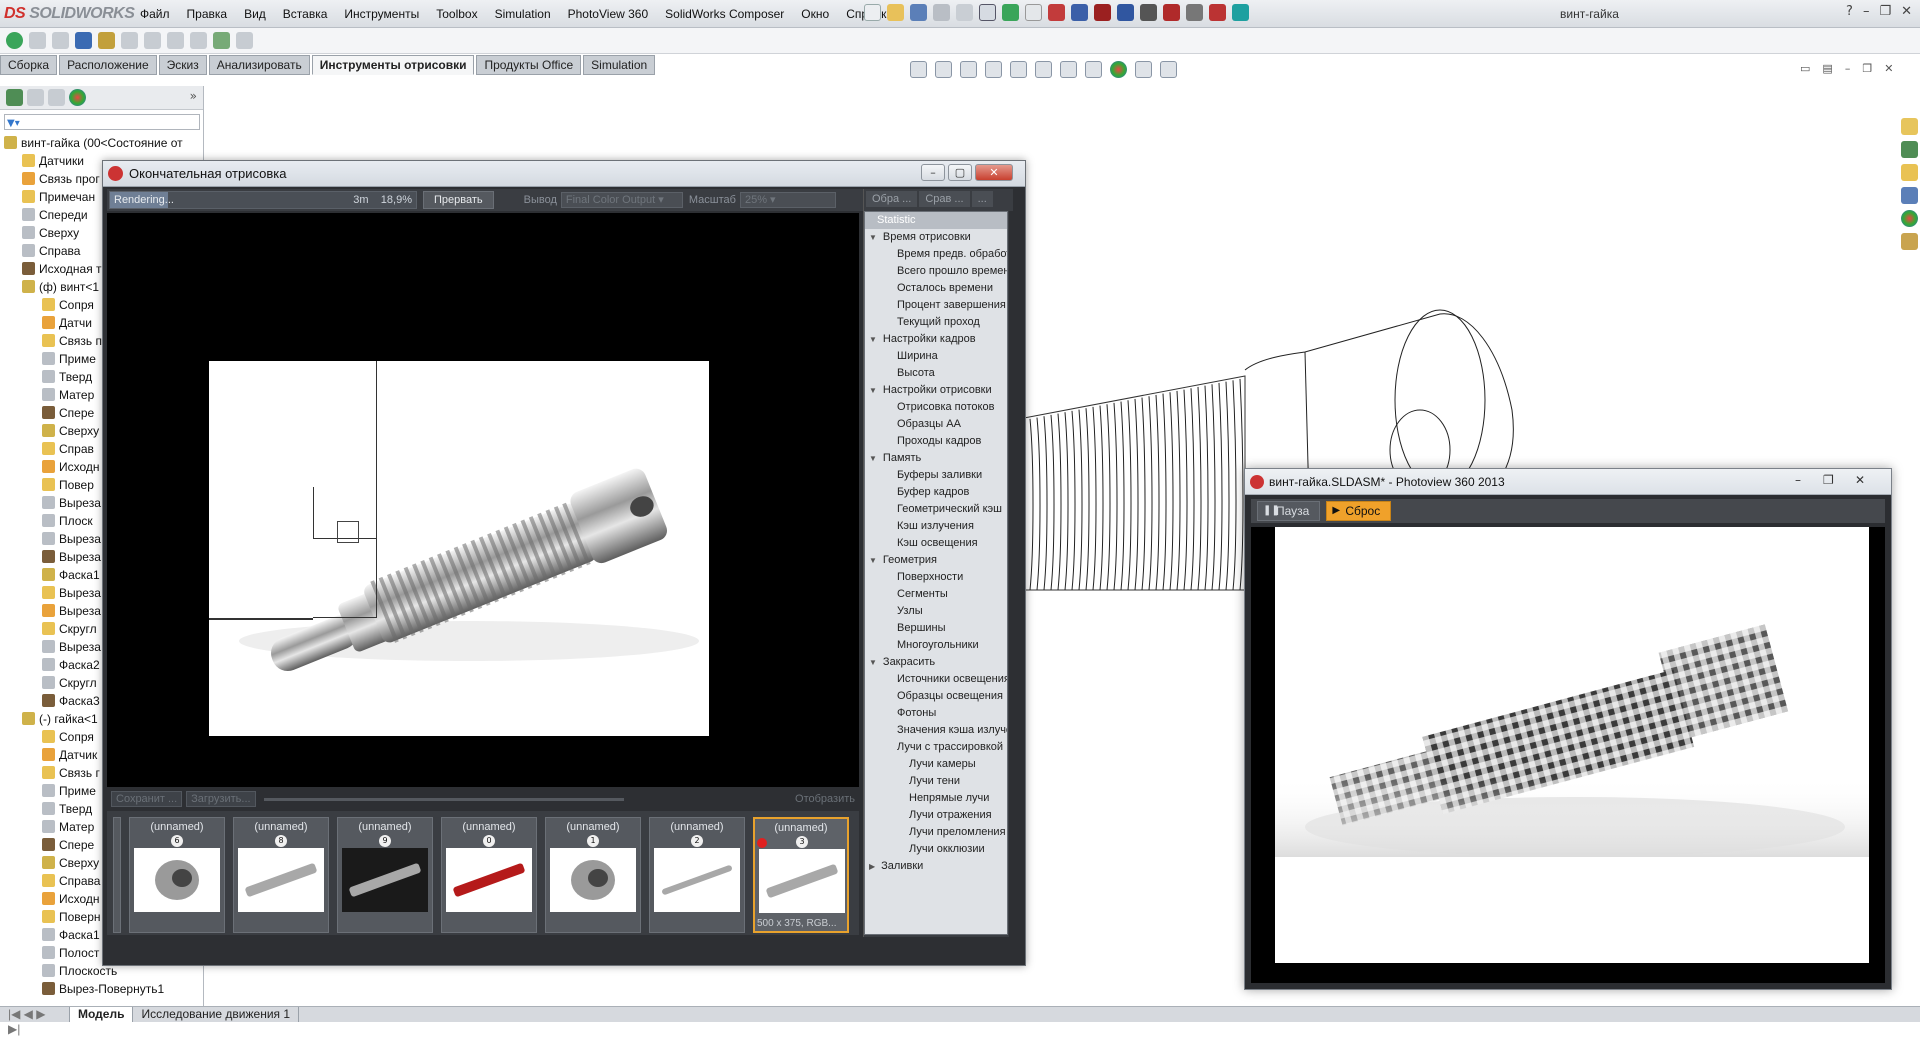 This screenshot has width=1920, height=1037. I want to click on menu-item: Вставка, so click(305, 14).